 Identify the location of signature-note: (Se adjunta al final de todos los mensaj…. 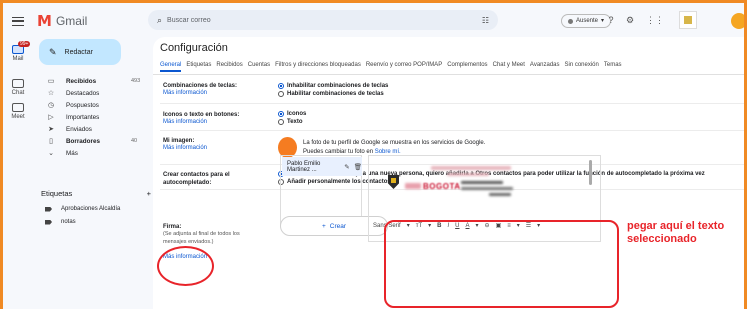
(201, 238).